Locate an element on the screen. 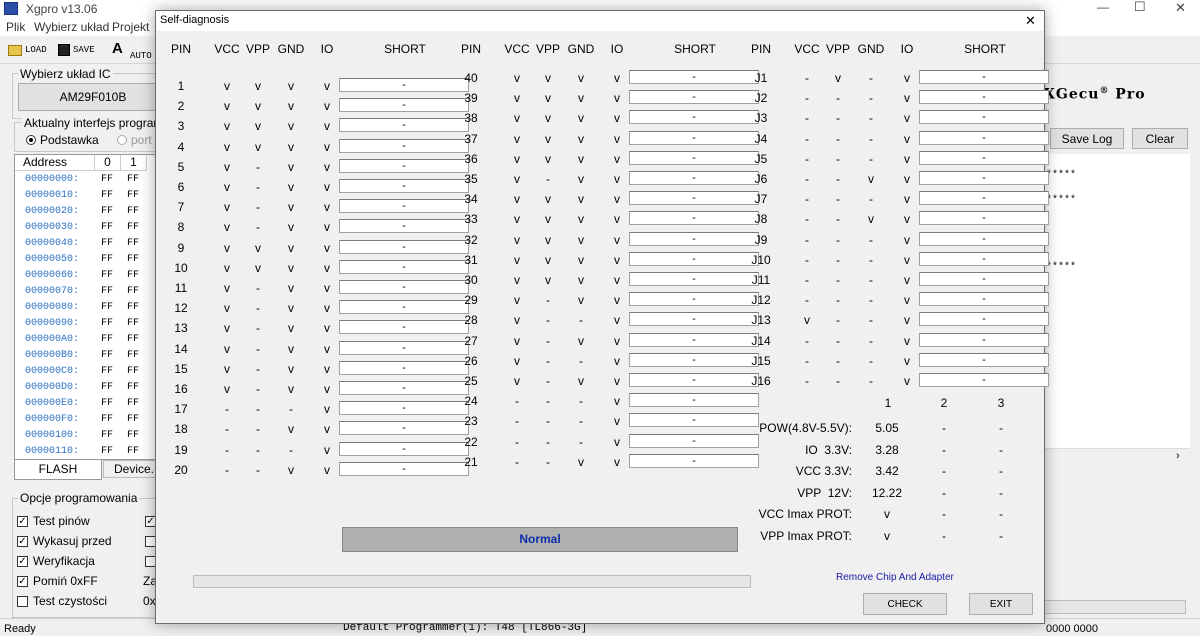  maximize-button: ☐ is located at coordinates (1140, 7).